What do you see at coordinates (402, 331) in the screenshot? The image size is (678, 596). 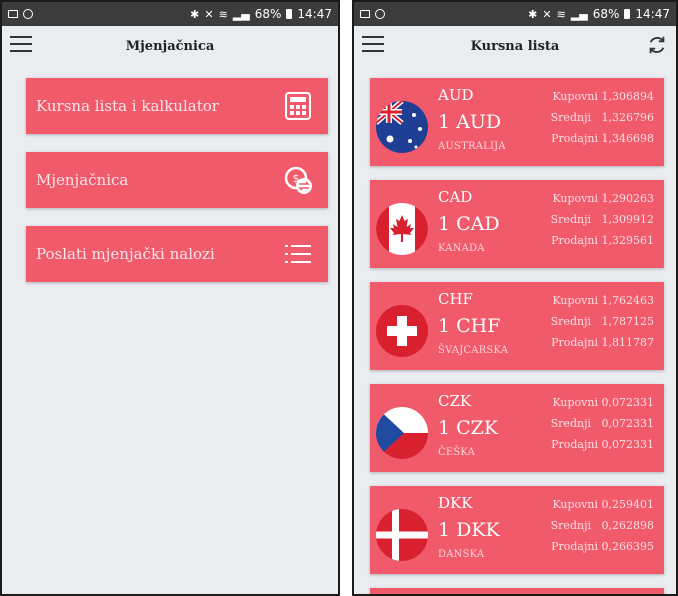 I see `switzerland-flag-icon` at bounding box center [402, 331].